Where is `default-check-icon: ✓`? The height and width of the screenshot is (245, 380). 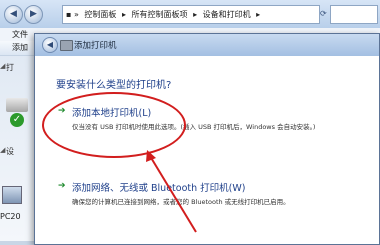 default-check-icon: ✓ is located at coordinates (17, 120).